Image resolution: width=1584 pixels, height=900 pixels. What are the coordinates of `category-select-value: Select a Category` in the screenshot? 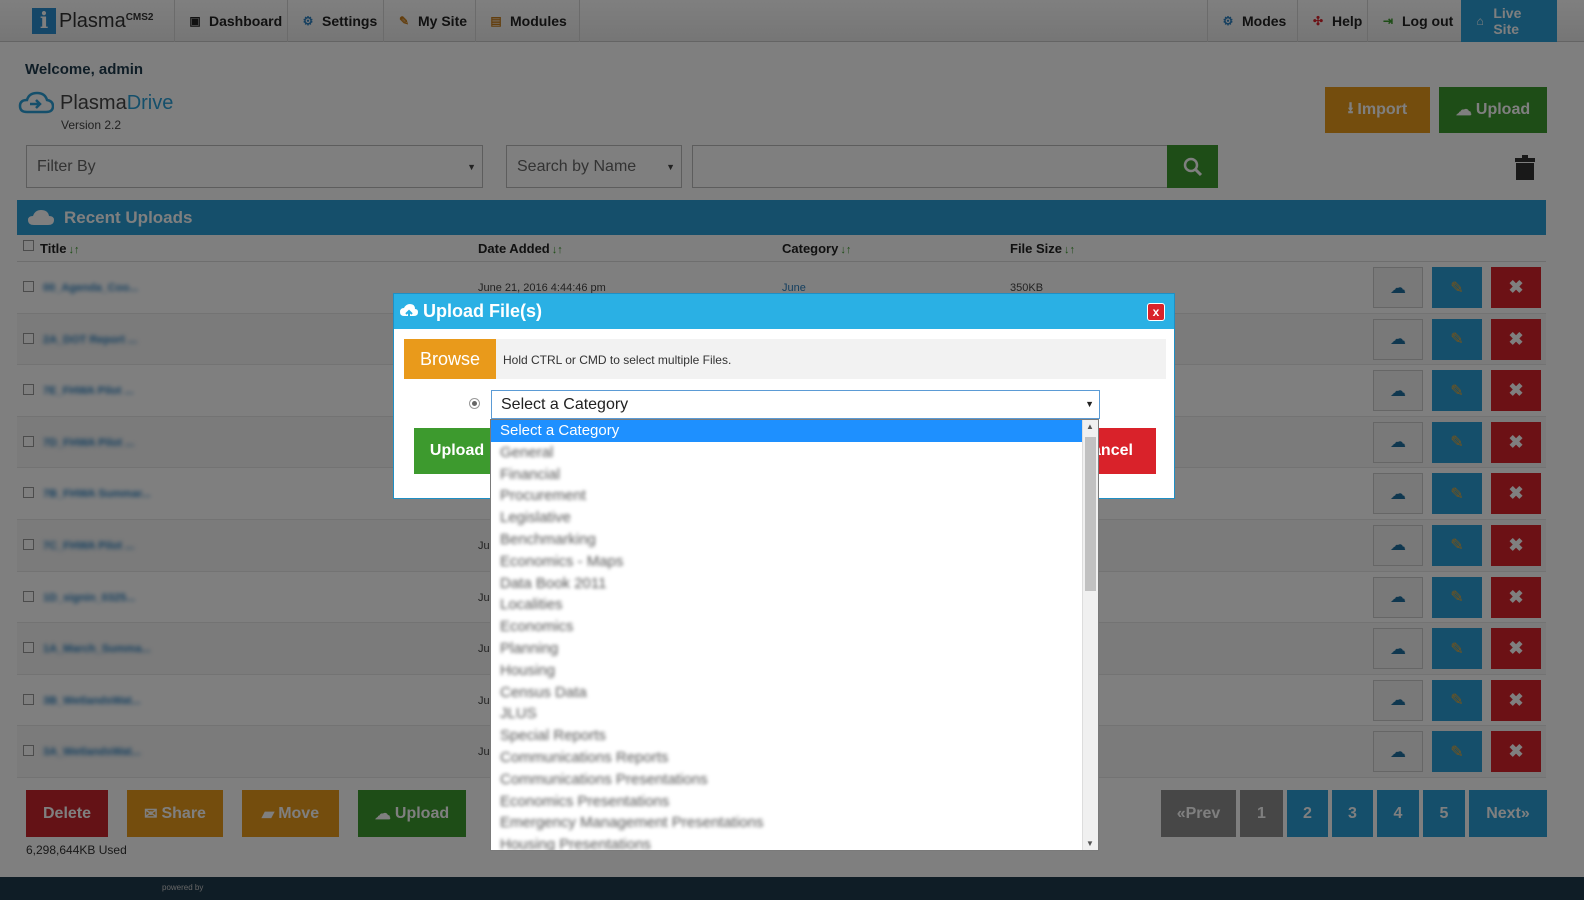 It's located at (565, 404).